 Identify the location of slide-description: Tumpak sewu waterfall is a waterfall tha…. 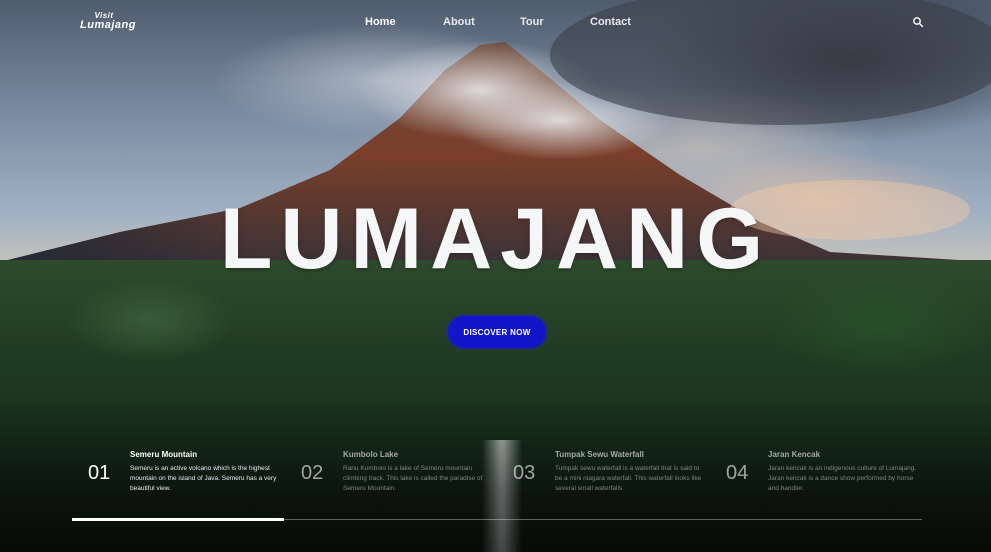
(628, 478).